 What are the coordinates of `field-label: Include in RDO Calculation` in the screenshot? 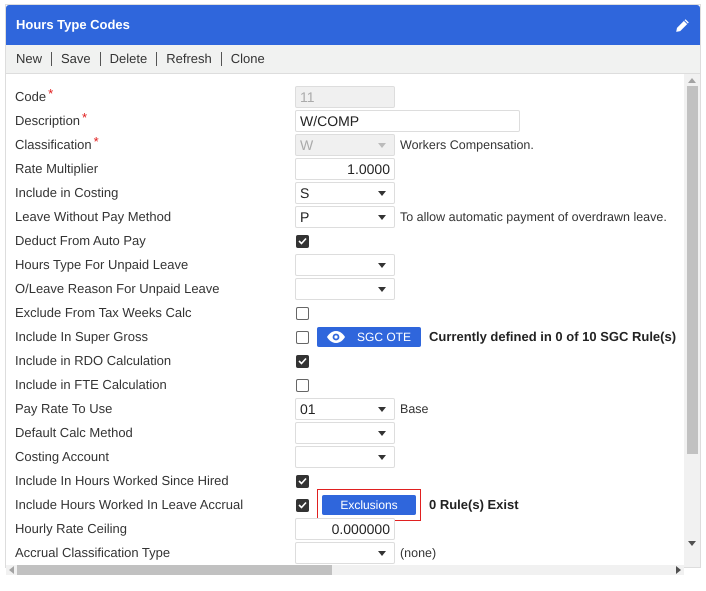 It's located at (93, 361).